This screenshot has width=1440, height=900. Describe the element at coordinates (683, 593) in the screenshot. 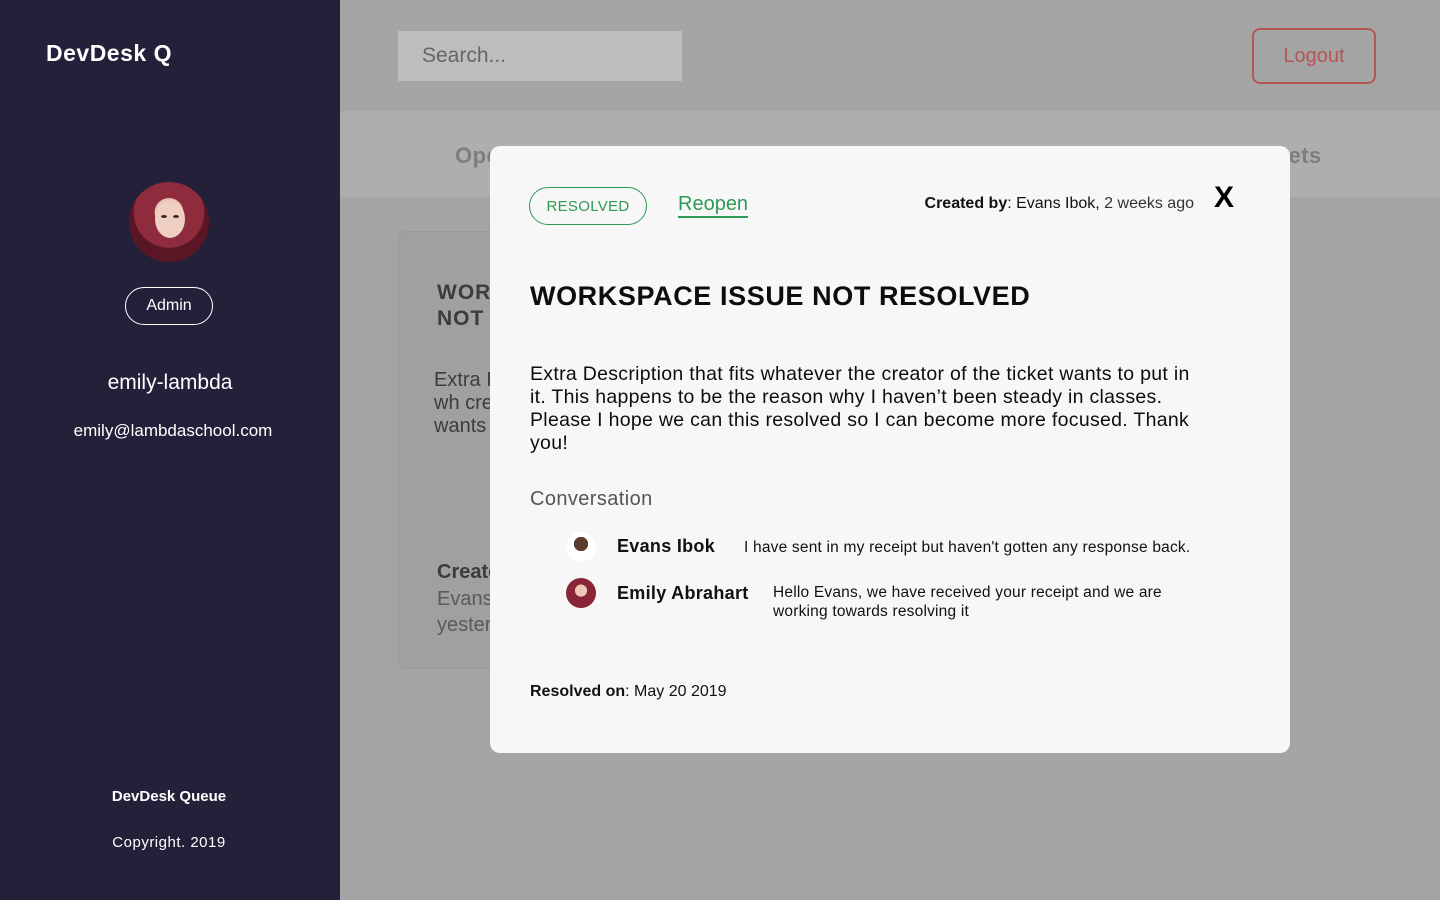

I see `message-author: Emily Abrahart` at that location.